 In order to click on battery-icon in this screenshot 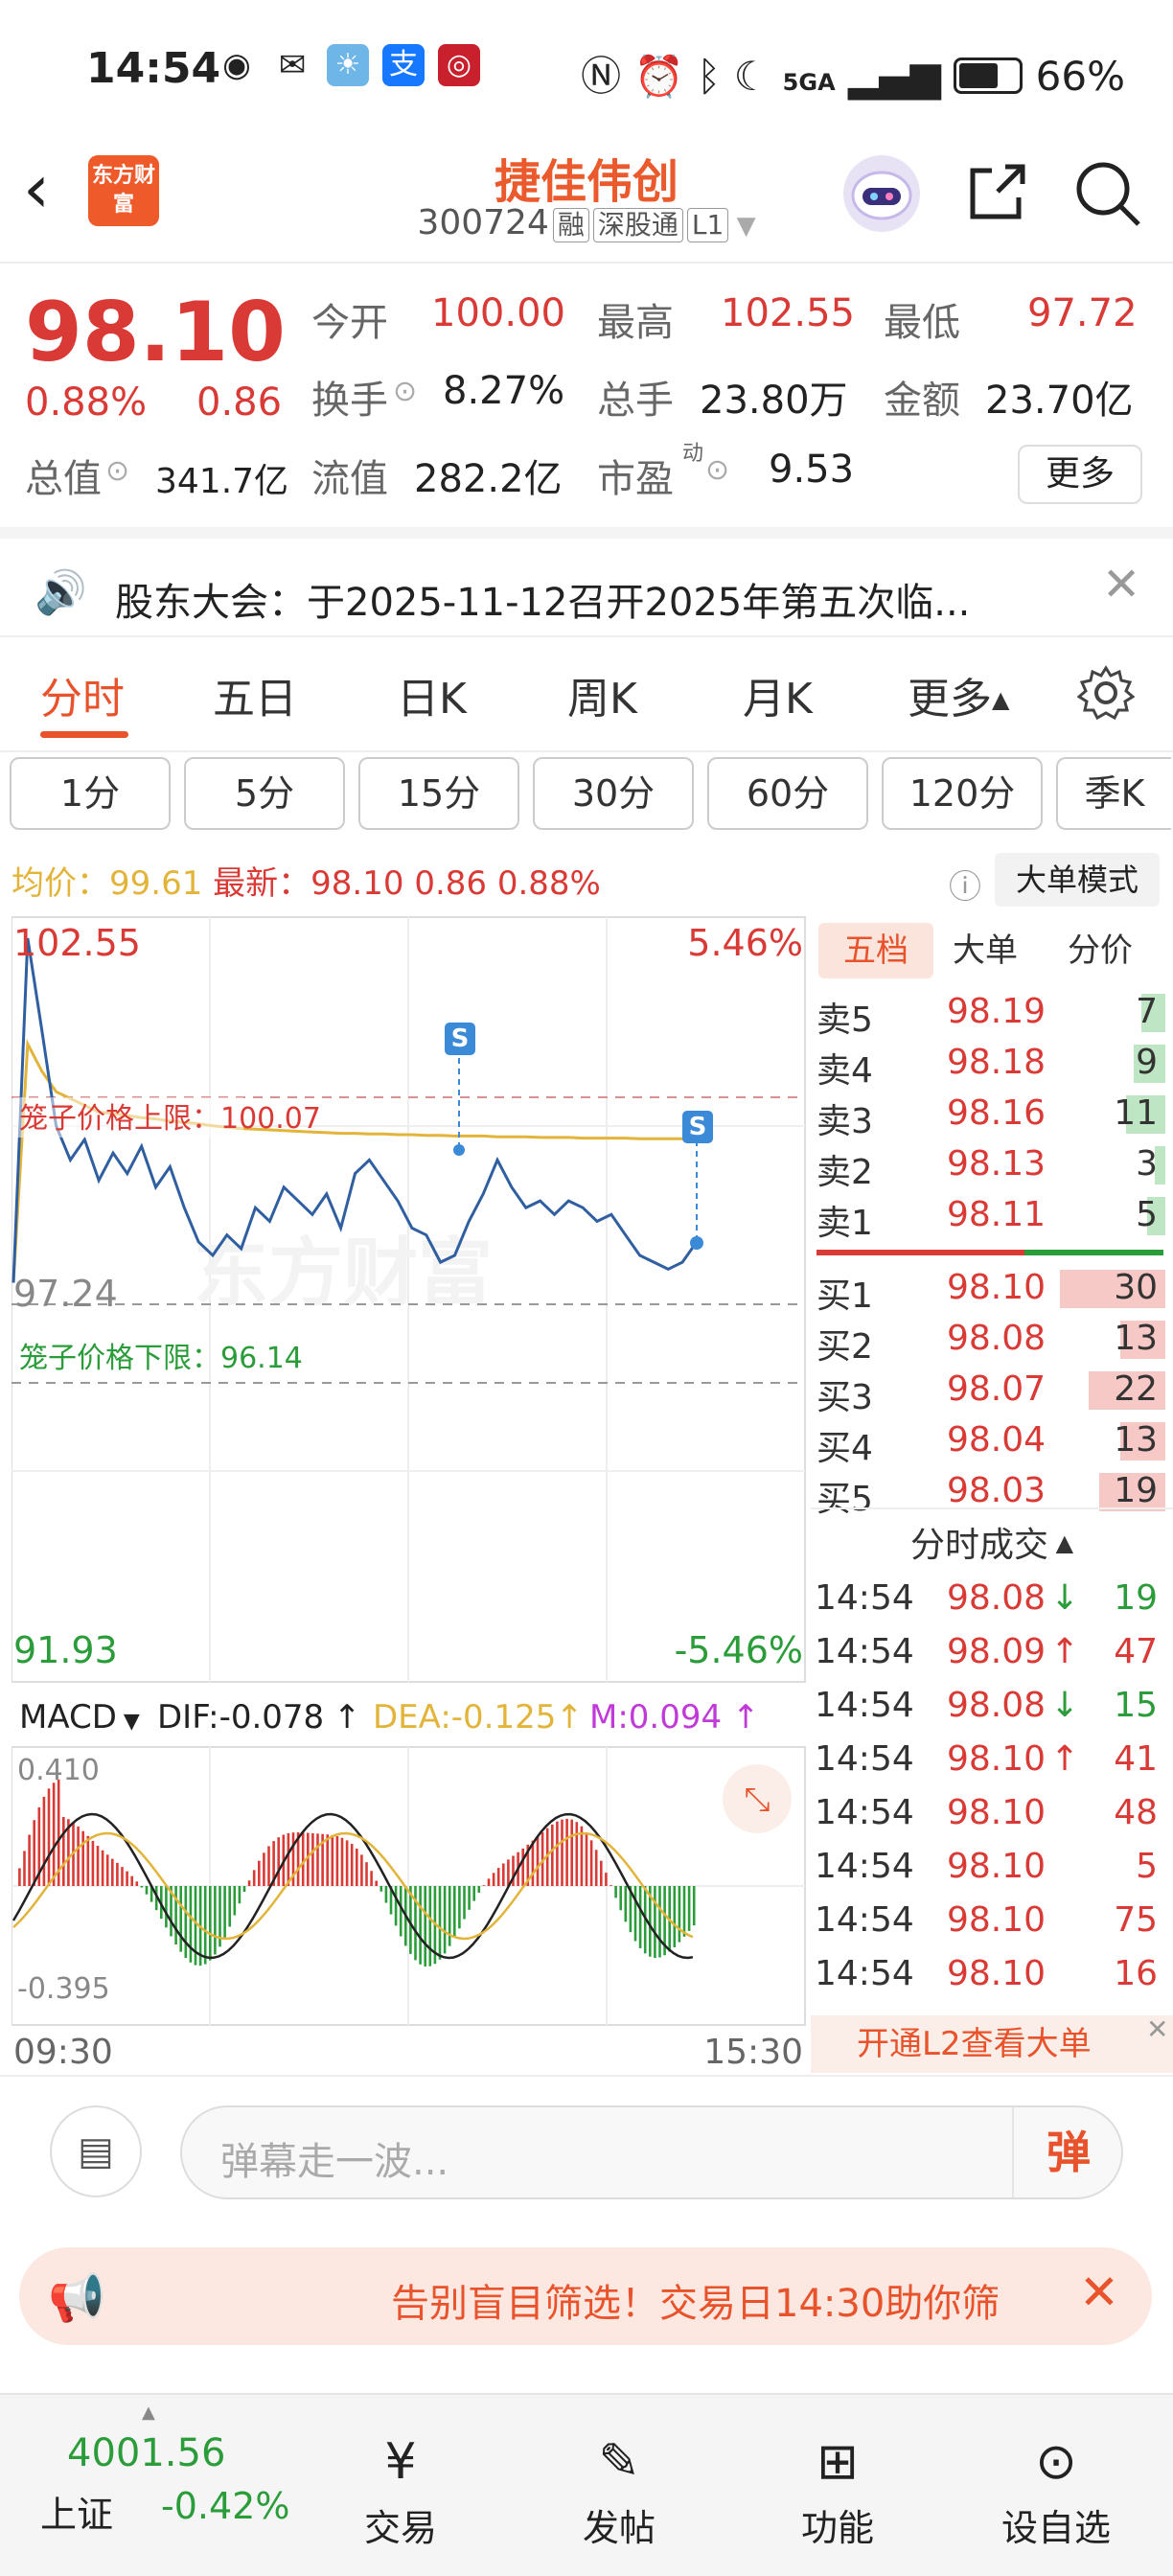, I will do `click(989, 76)`.